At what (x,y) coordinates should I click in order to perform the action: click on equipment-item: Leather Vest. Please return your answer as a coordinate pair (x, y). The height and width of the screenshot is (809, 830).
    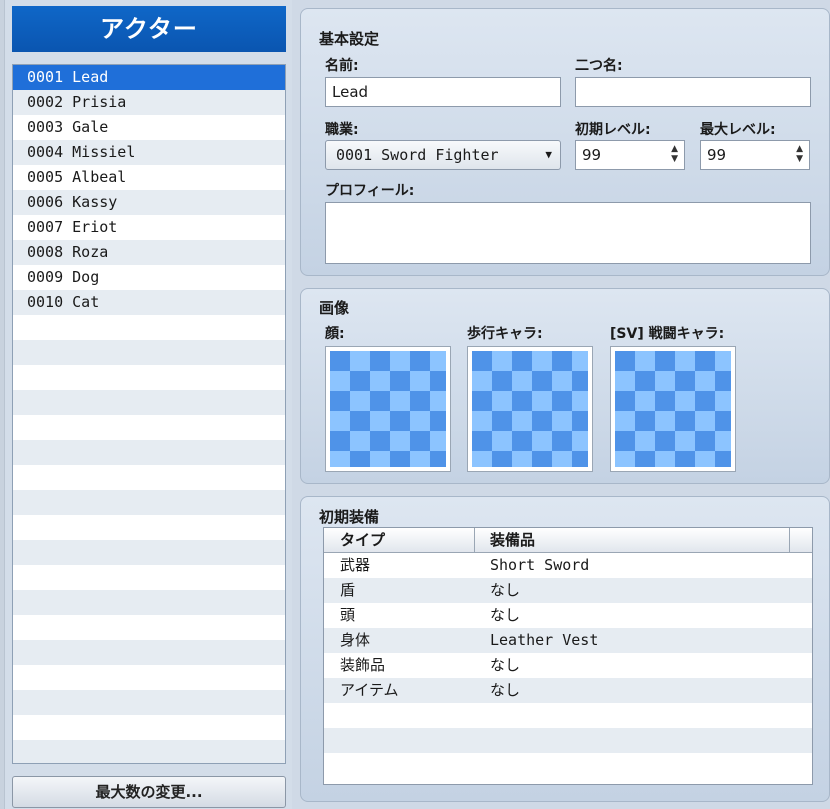
    Looking at the image, I should click on (544, 640).